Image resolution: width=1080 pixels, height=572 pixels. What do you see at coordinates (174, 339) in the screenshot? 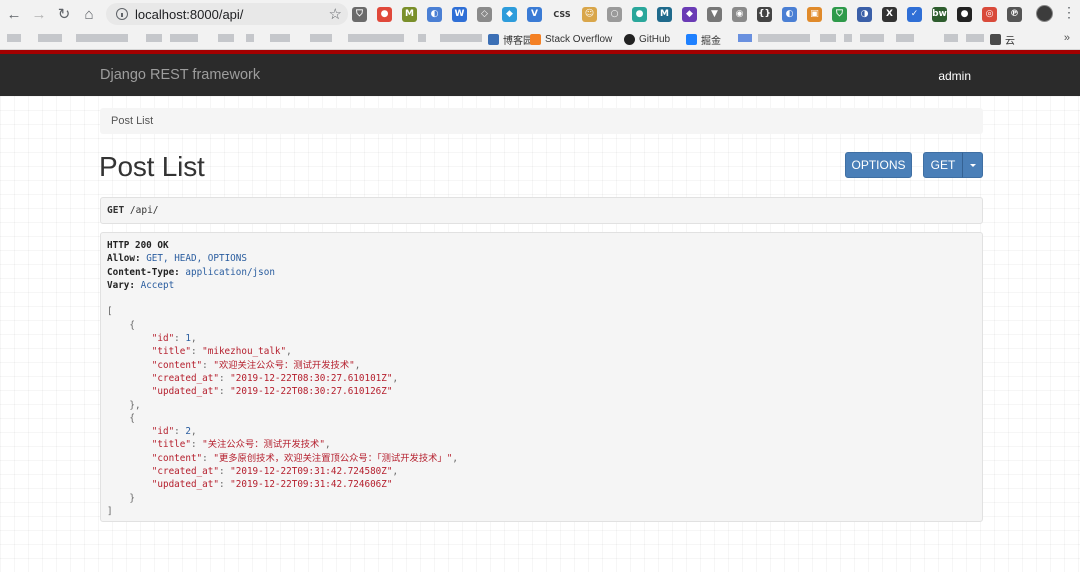
I see `json-field: "id": 1,` at bounding box center [174, 339].